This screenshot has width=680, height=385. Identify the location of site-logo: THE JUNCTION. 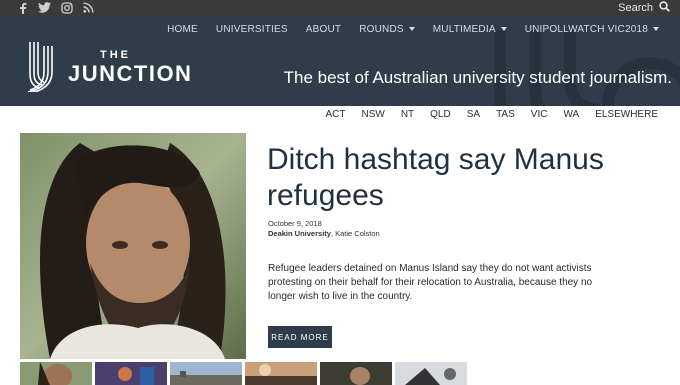
(107, 67).